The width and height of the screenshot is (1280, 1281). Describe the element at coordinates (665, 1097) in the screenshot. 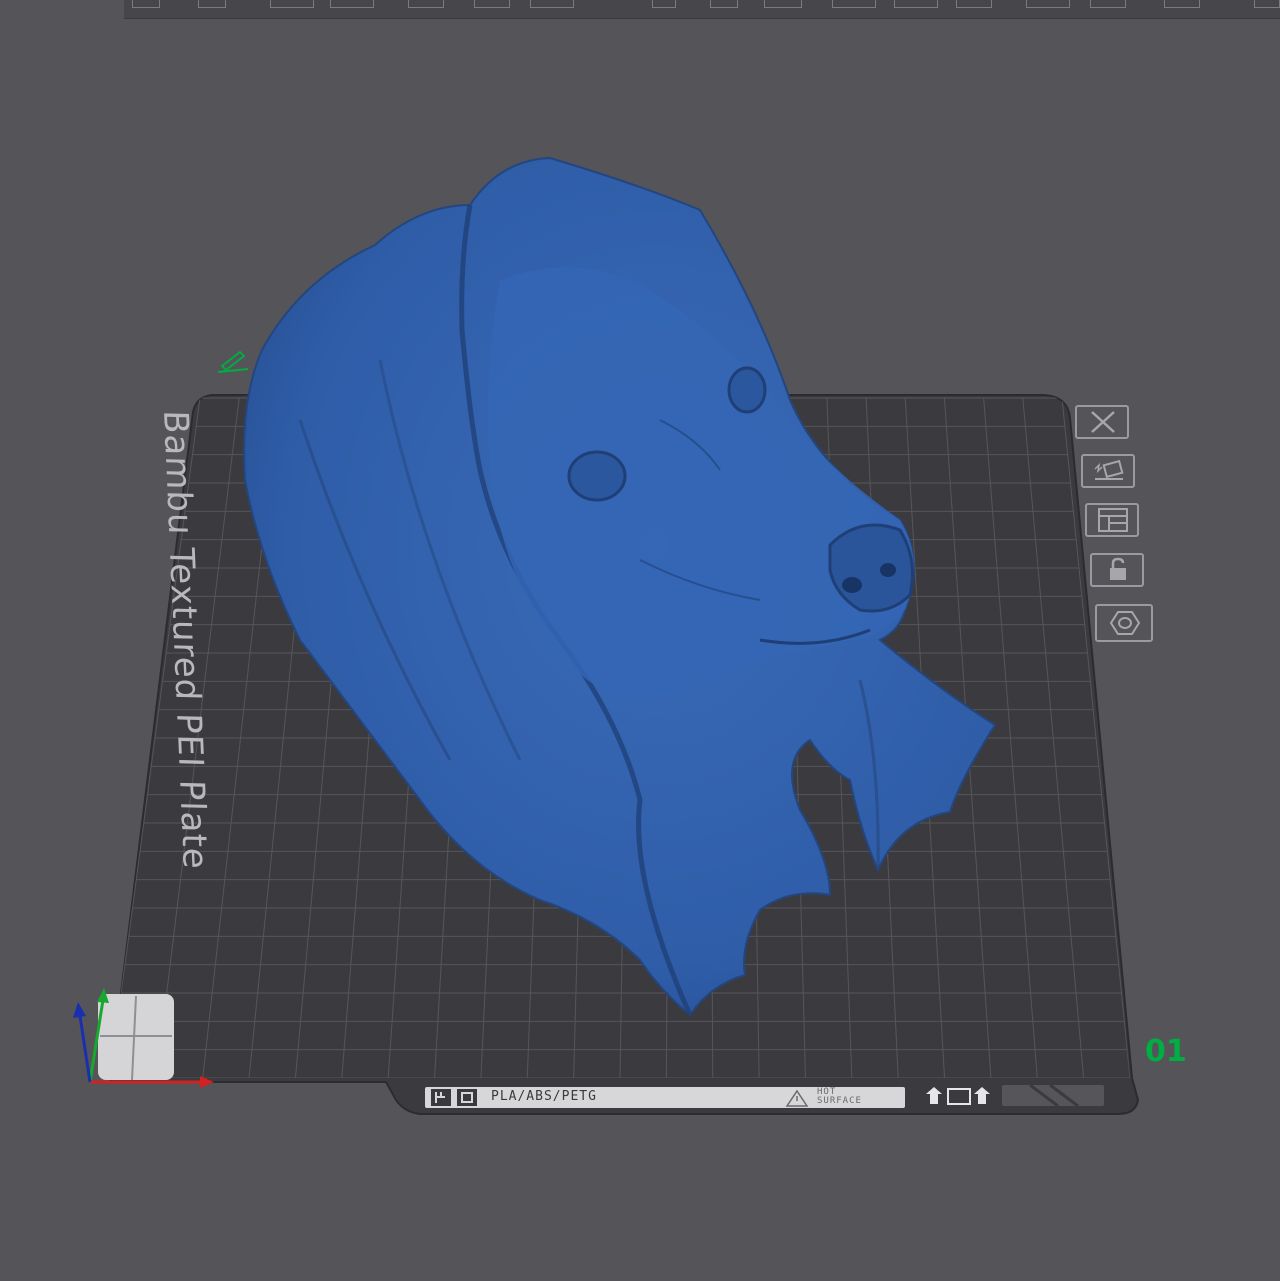

I see `plate-info-strip: PLA/ABS/PETG HOT SURFACE` at that location.